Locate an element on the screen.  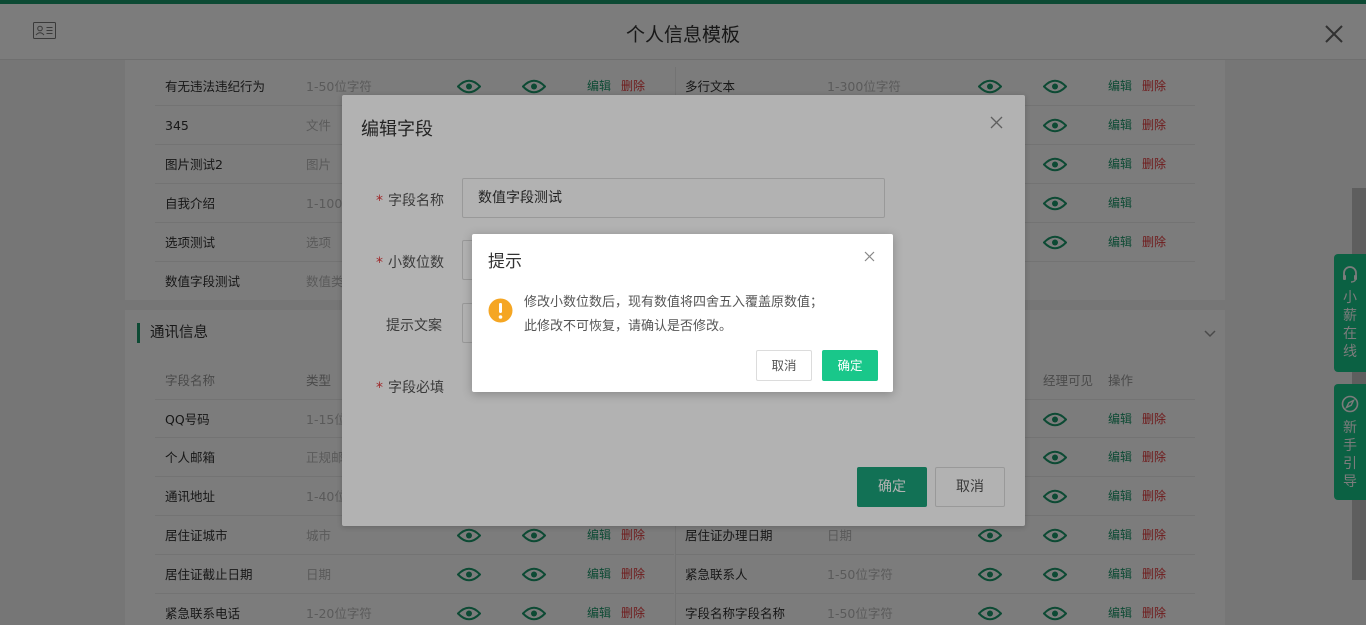
close-icon is located at coordinates (869, 256).